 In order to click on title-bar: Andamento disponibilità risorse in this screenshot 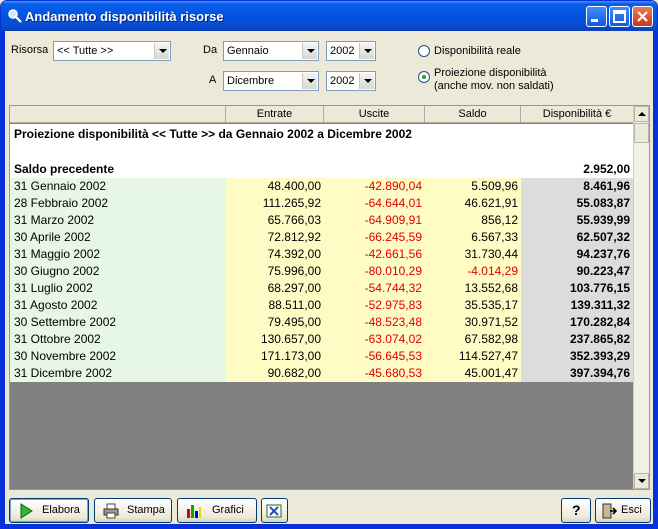, I will do `click(329, 16)`.